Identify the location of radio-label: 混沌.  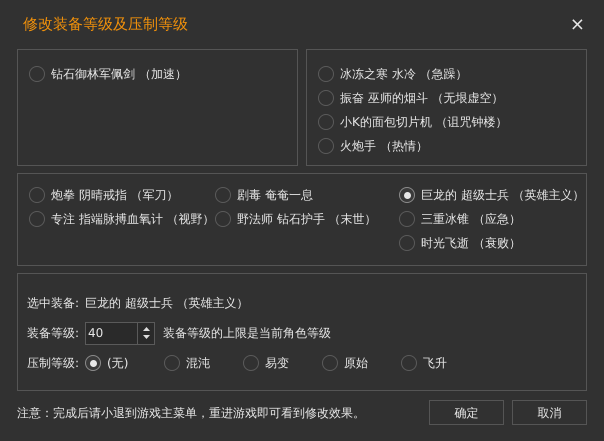
(198, 363).